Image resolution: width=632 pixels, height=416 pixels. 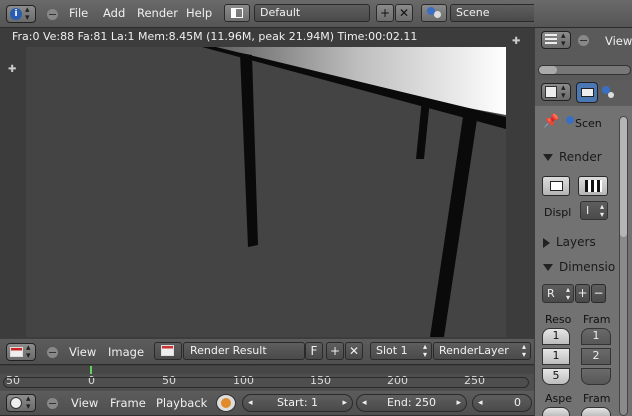 I want to click on editor-type-outliner-button: ▴ ▾, so click(x=556, y=40).